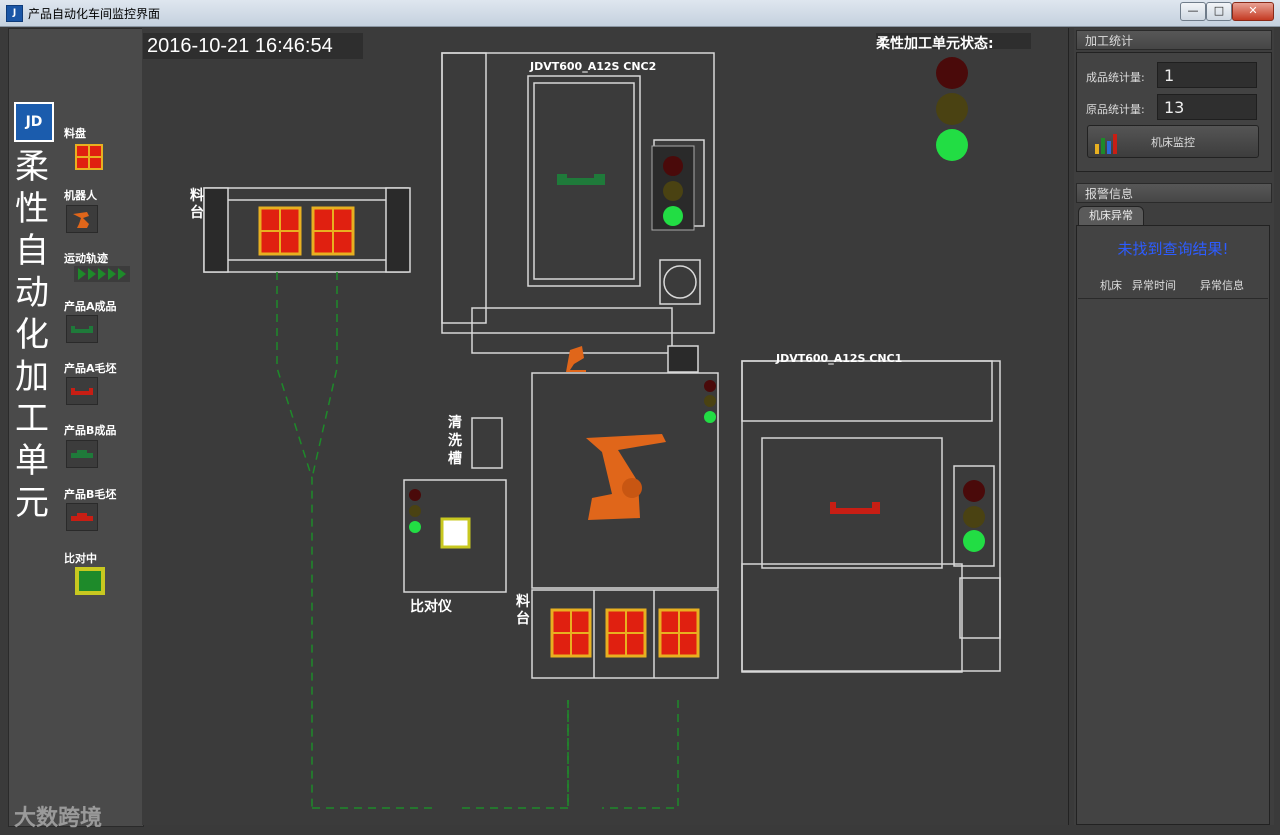  I want to click on bar-chart-icon, so click(1106, 149).